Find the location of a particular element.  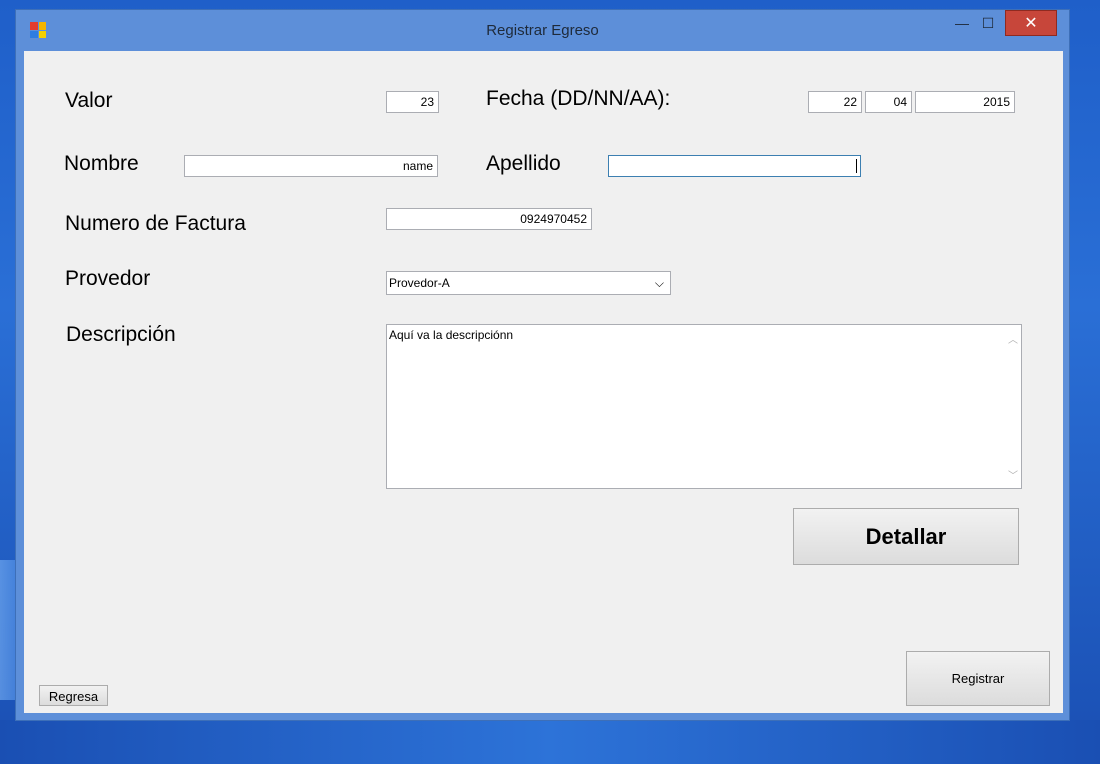

descripcion-textarea: Aquí va la descripciónn ︿ ﹀ is located at coordinates (704, 406).